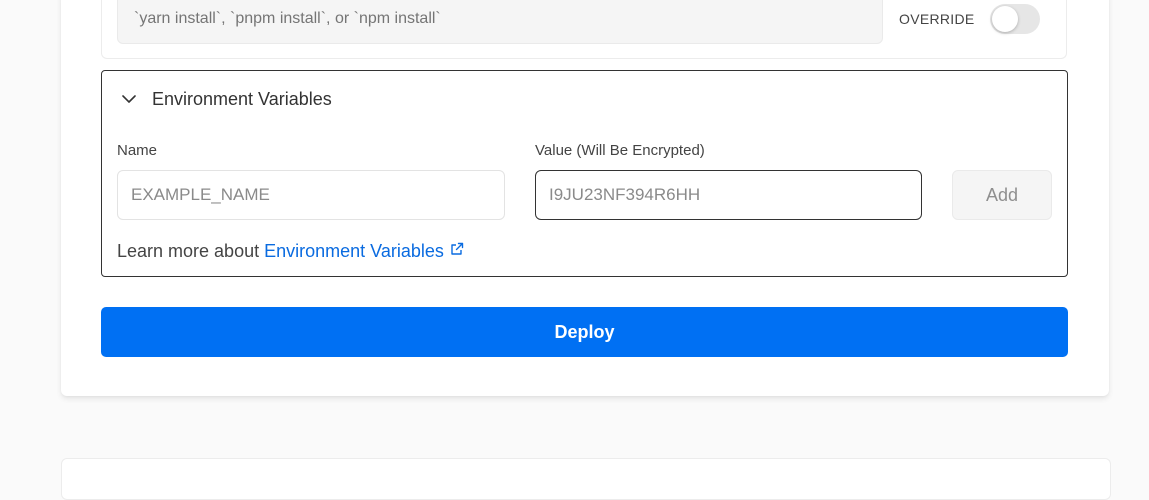 This screenshot has height=500, width=1149. Describe the element at coordinates (454, 251) in the screenshot. I see `external-link-icon` at that location.